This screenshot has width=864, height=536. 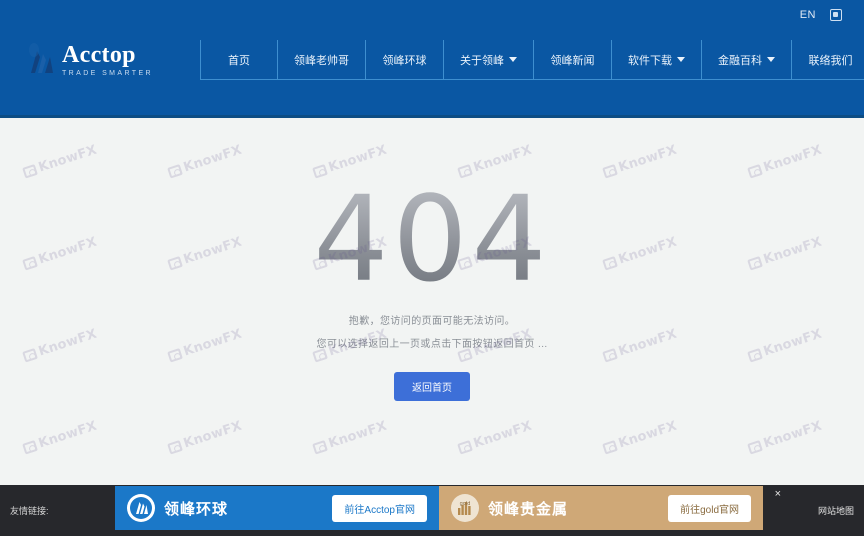 I want to click on nav-label: 领峰新闻, so click(x=572, y=60).